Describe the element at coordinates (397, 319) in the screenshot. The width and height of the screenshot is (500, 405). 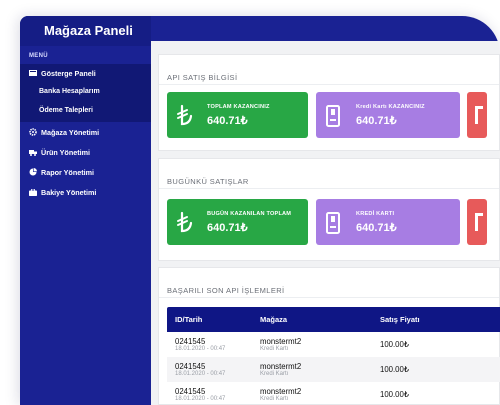
I see `column-header: Satış Fiyatı` at that location.